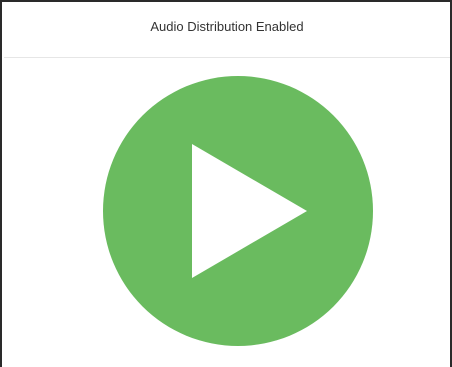 The width and height of the screenshot is (452, 367). What do you see at coordinates (227, 26) in the screenshot?
I see `status-text: Audio Distribution Enabled` at bounding box center [227, 26].